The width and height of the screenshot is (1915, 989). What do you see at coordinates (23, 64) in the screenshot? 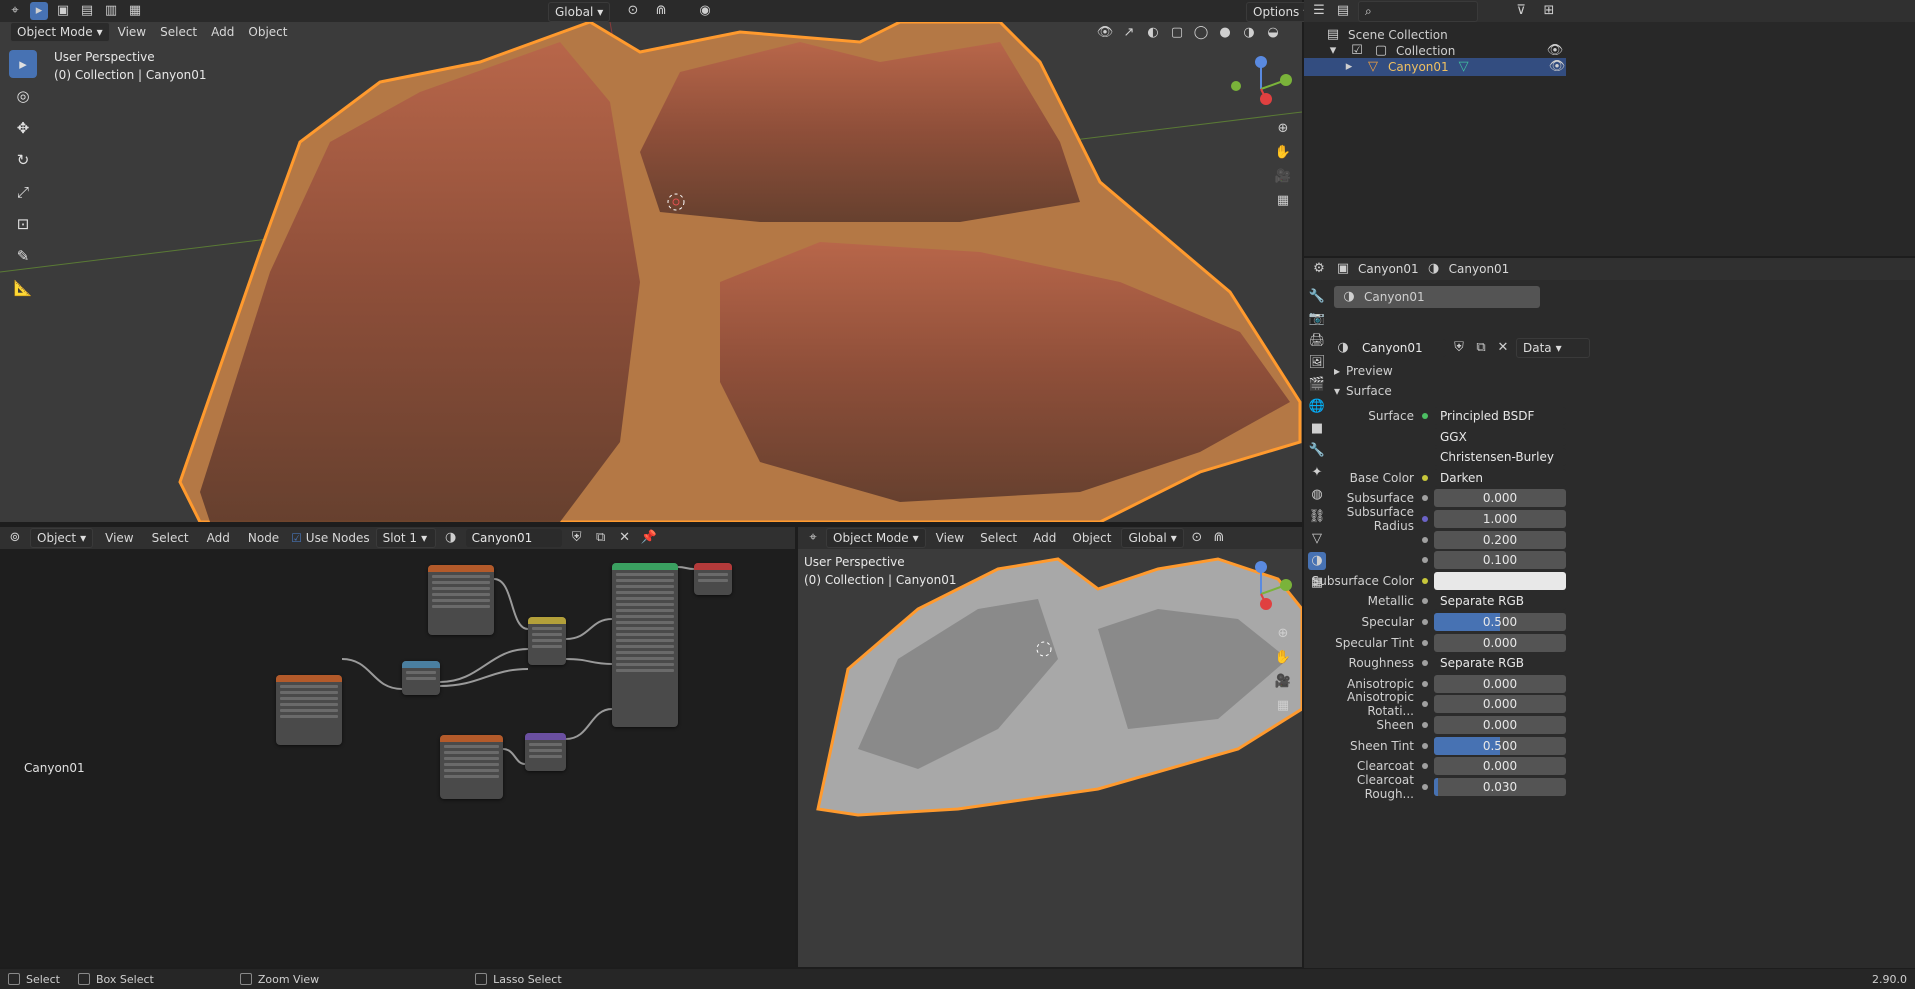
I see `select-tool-icon: ▸` at bounding box center [23, 64].